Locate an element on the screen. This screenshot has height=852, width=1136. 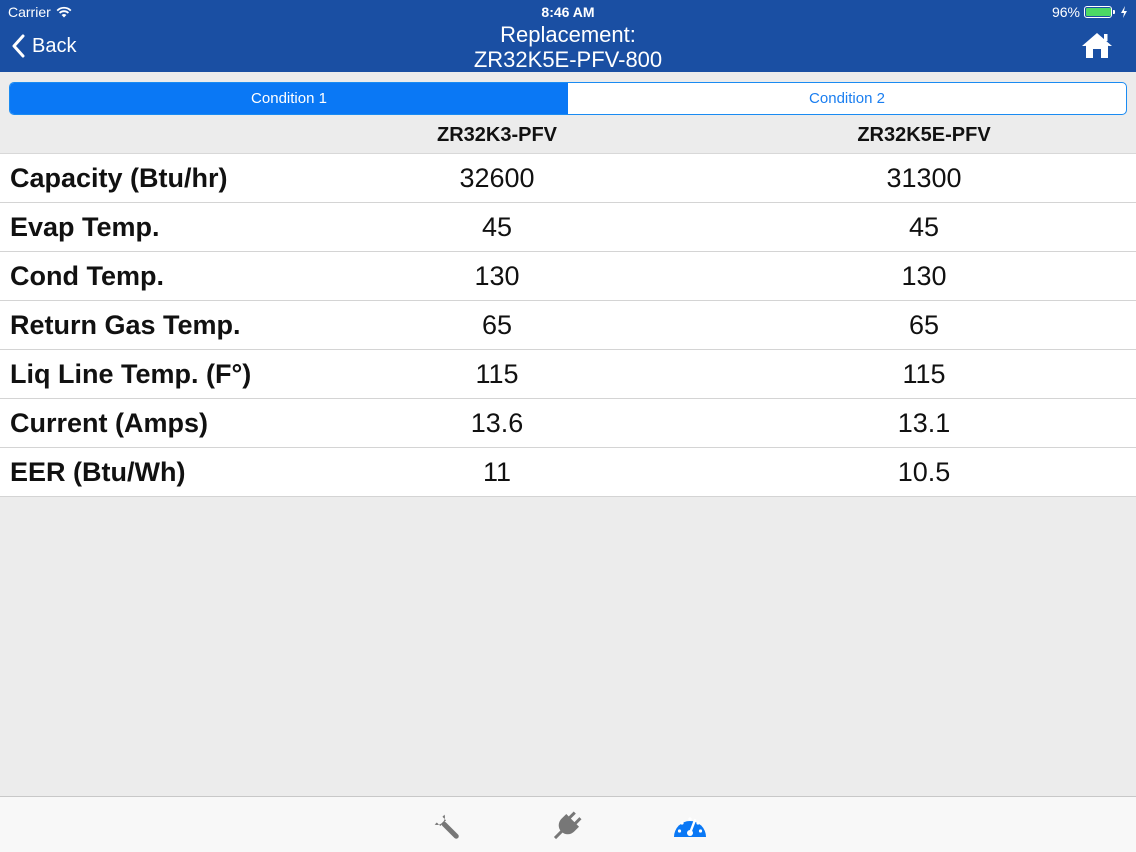
row-value-original: 65 is located at coordinates (497, 325).